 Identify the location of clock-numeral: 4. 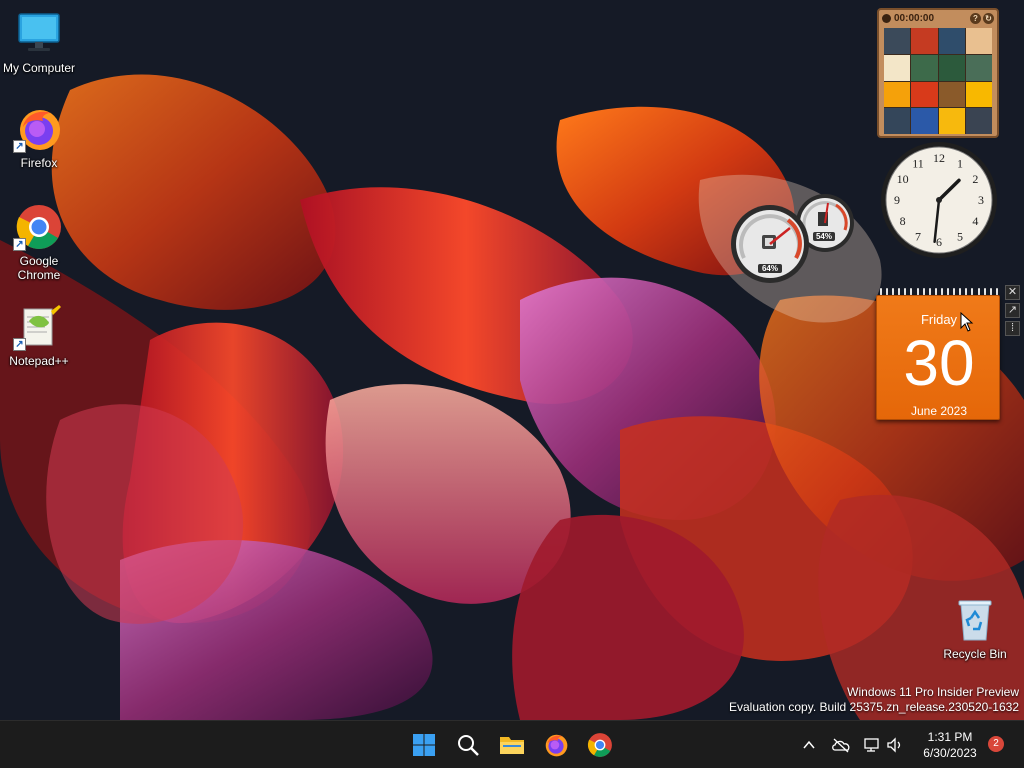
(975, 221).